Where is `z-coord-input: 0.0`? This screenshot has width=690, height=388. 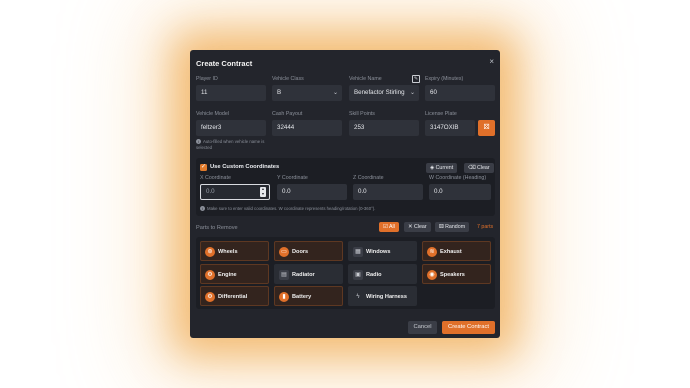
z-coord-input: 0.0 is located at coordinates (388, 192).